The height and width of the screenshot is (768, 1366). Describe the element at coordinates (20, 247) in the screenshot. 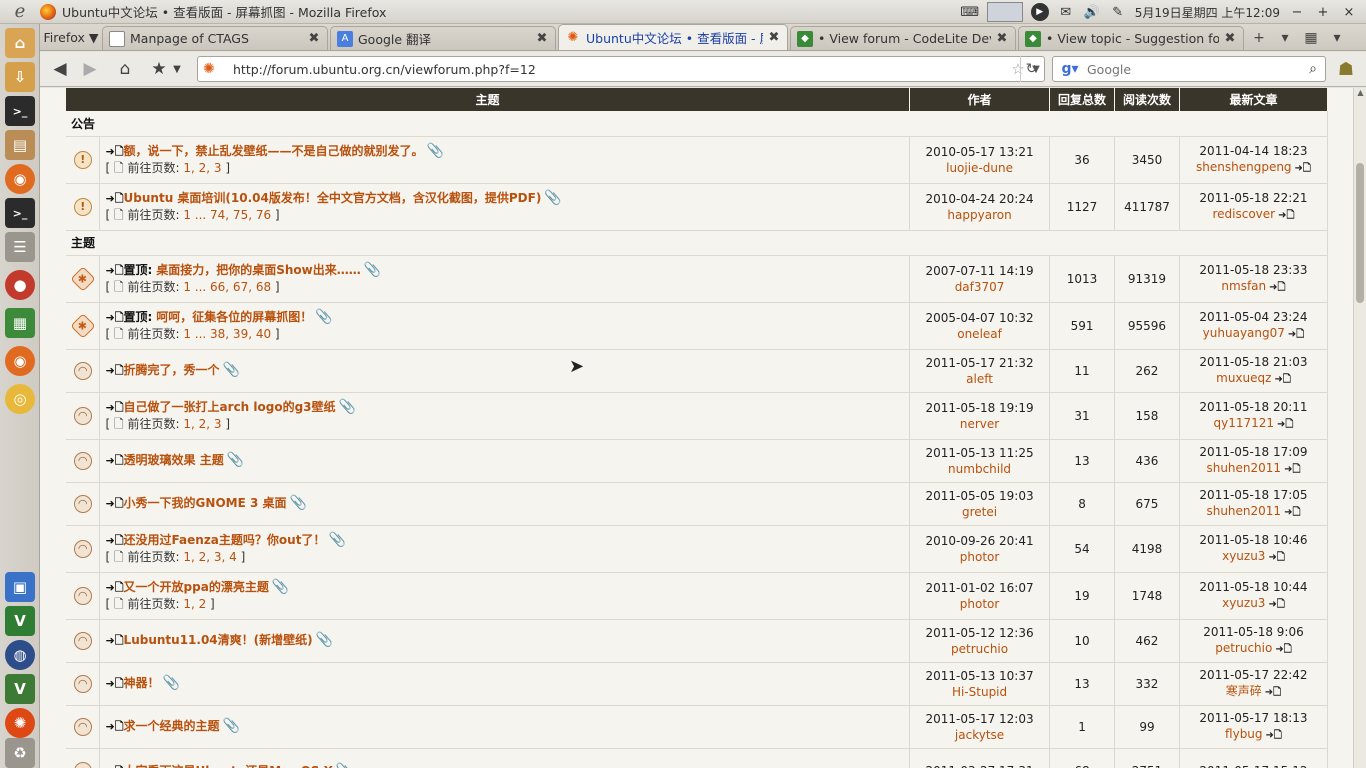

I see `files-icon: ☰` at that location.